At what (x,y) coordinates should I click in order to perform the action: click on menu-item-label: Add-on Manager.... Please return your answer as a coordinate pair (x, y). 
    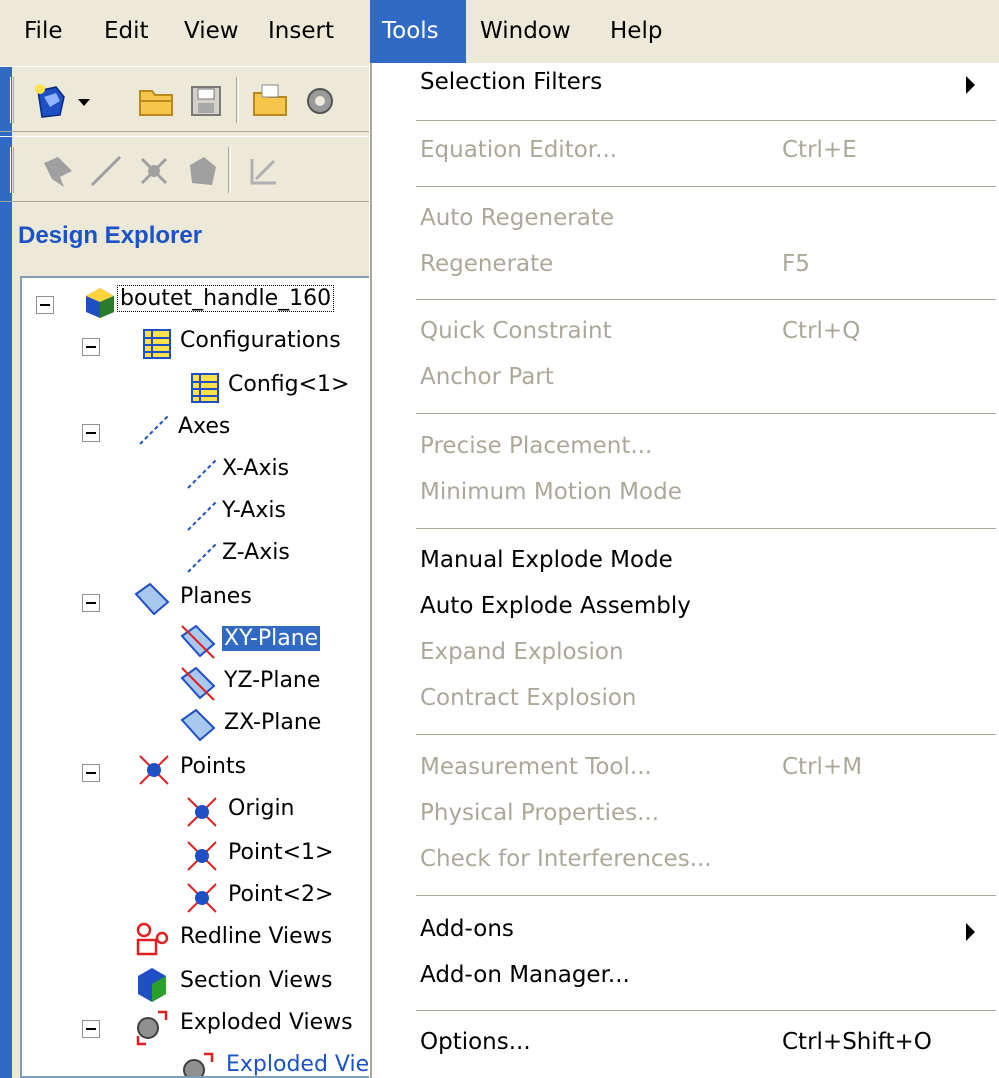
    Looking at the image, I should click on (525, 975).